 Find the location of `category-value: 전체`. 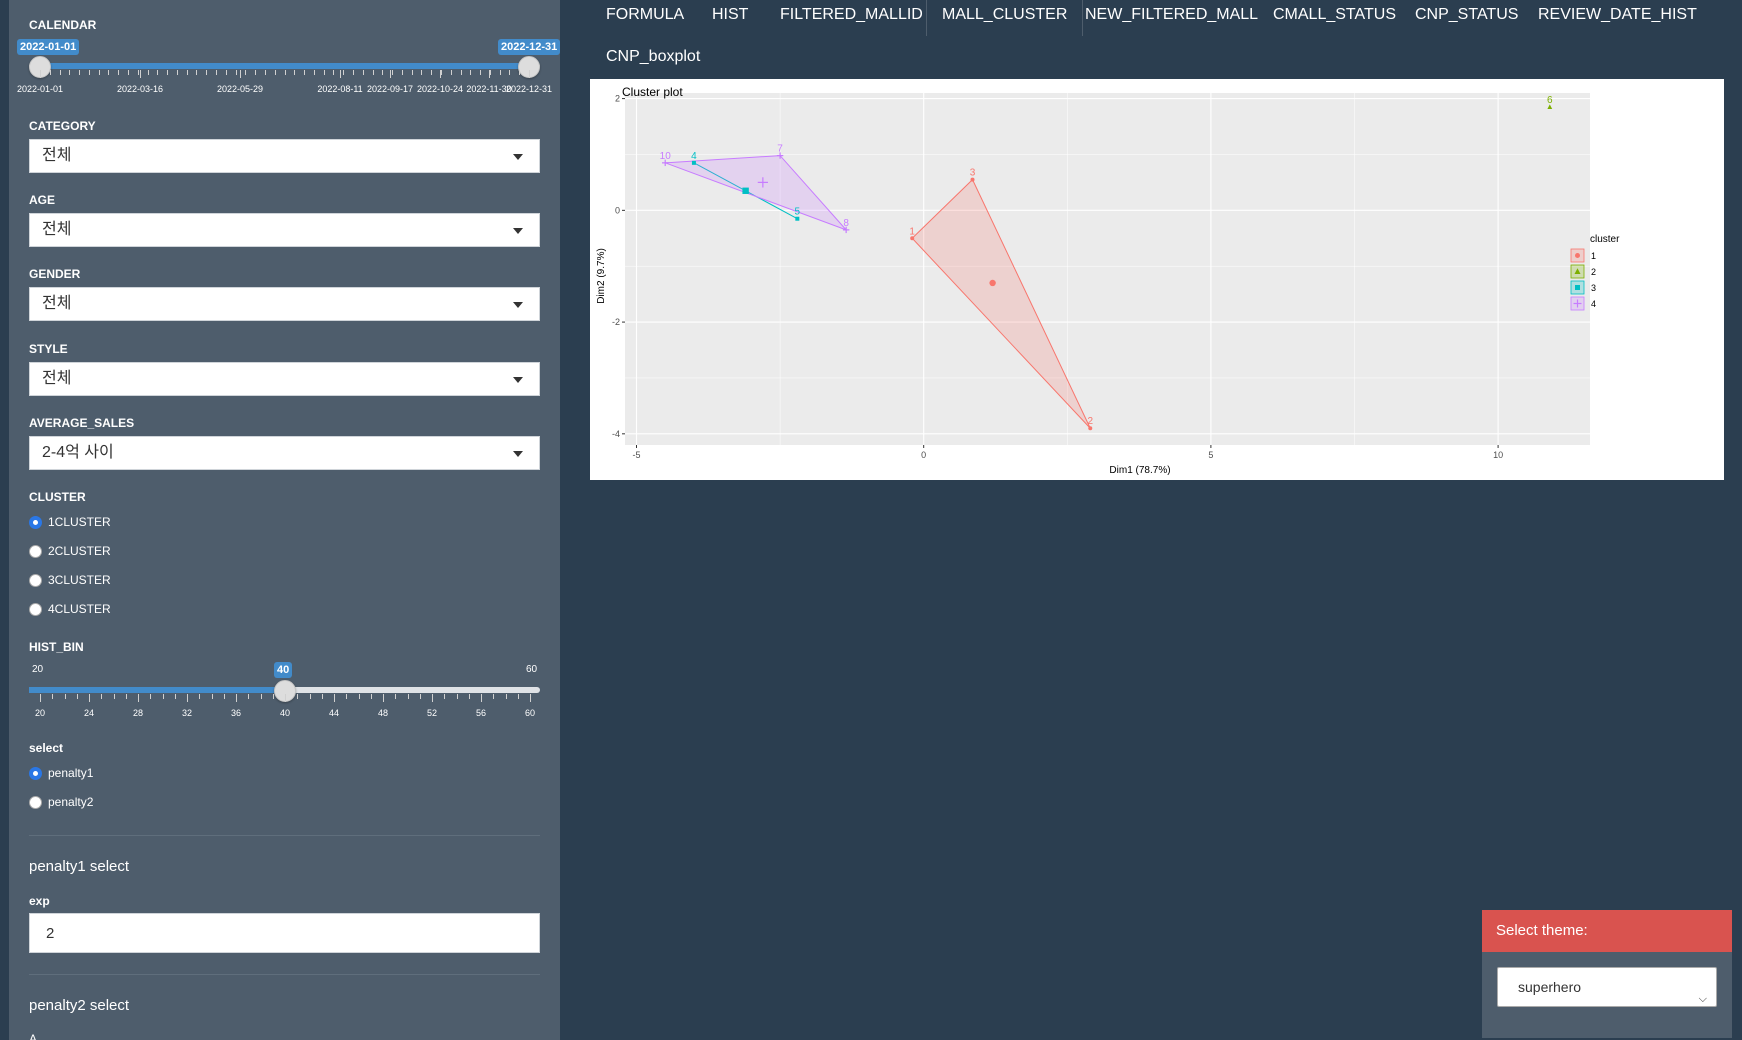

category-value: 전체 is located at coordinates (57, 155).